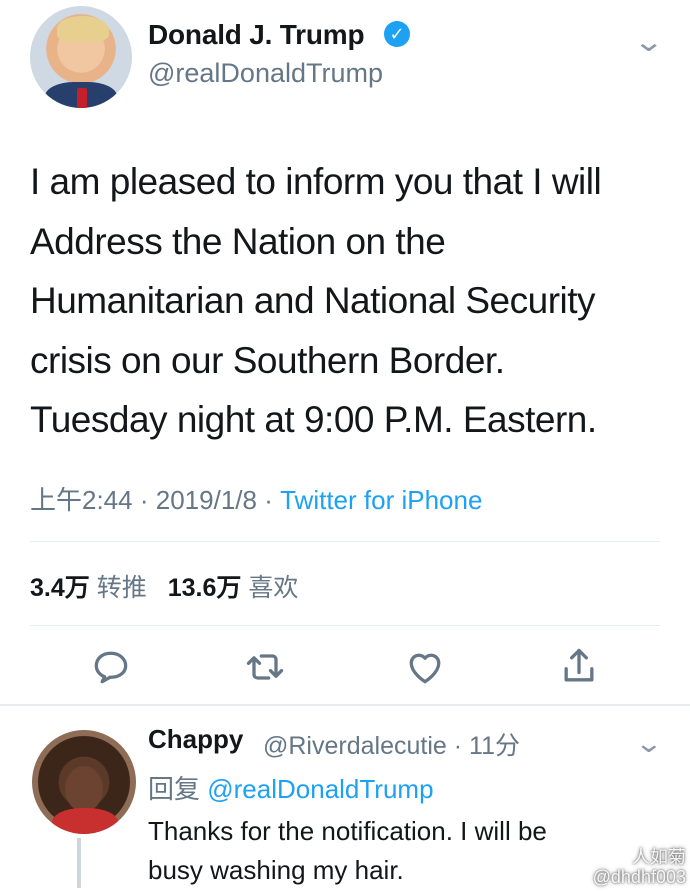  I want to click on share-button, so click(579, 667).